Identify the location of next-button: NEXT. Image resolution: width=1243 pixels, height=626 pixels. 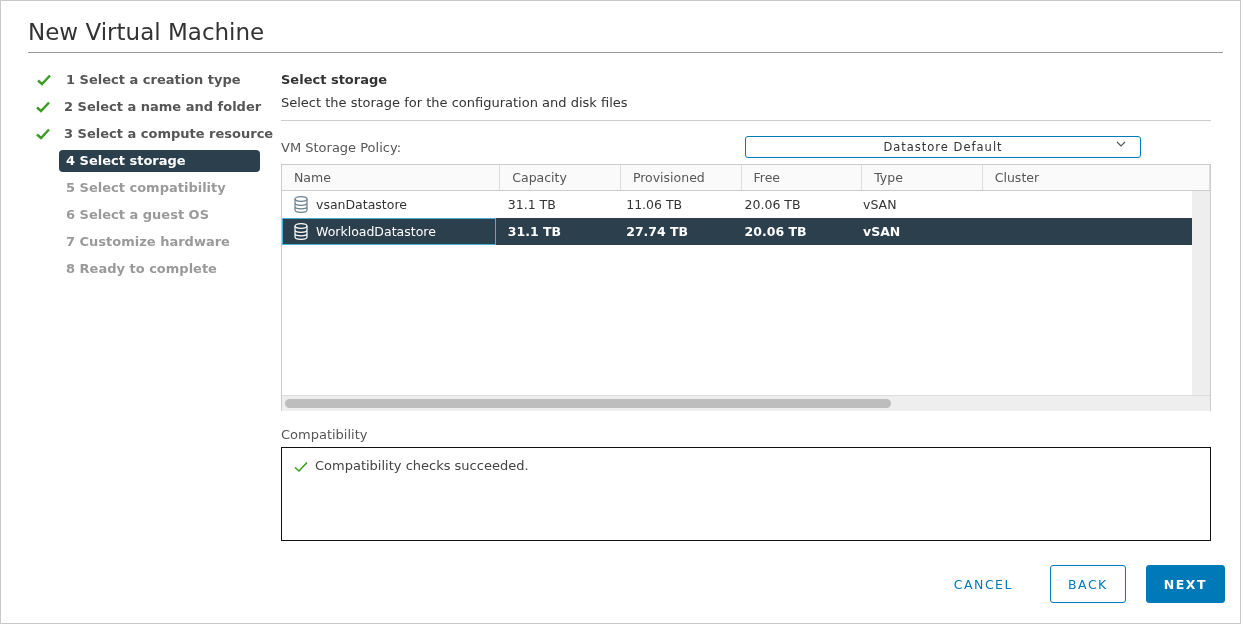
(1185, 584).